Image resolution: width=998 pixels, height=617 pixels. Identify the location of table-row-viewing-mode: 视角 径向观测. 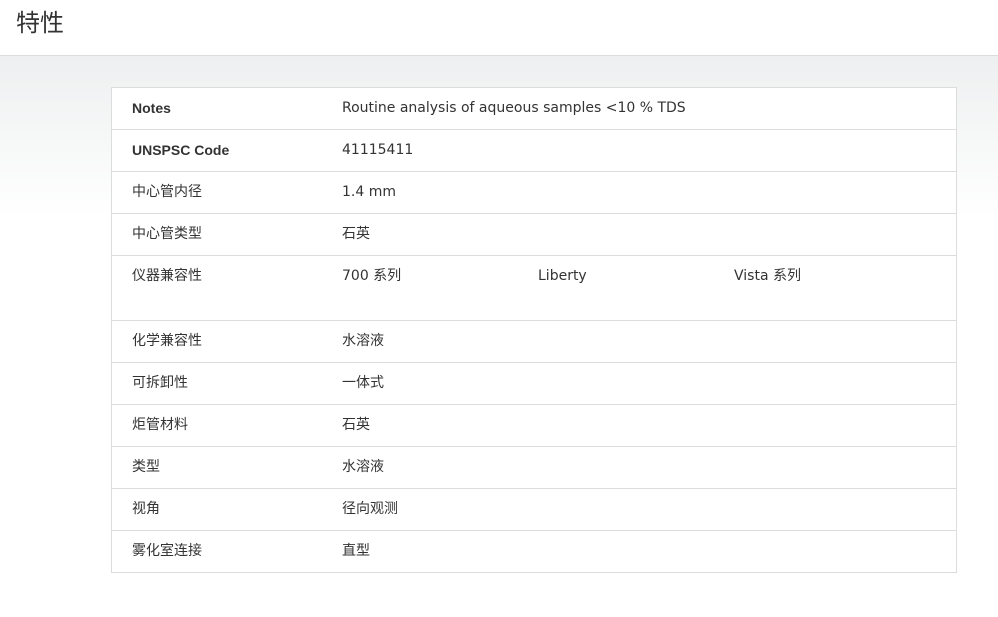
(534, 509).